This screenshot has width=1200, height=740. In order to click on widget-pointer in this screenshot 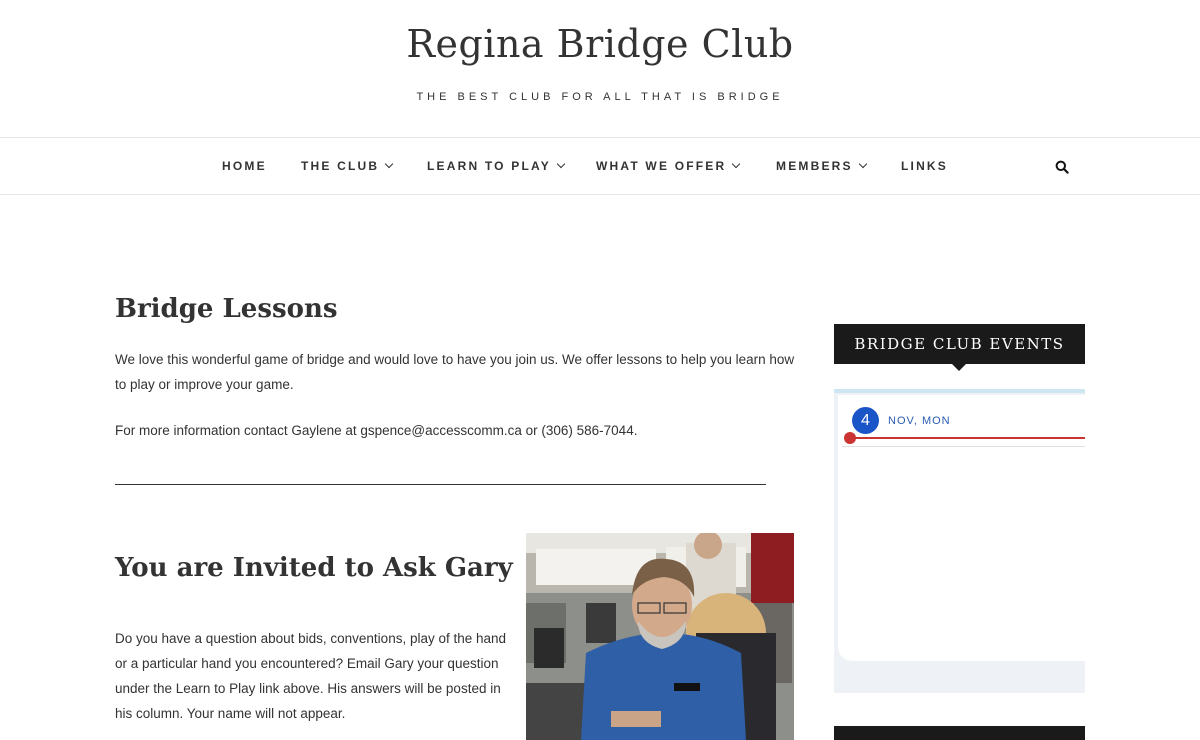, I will do `click(959, 367)`.